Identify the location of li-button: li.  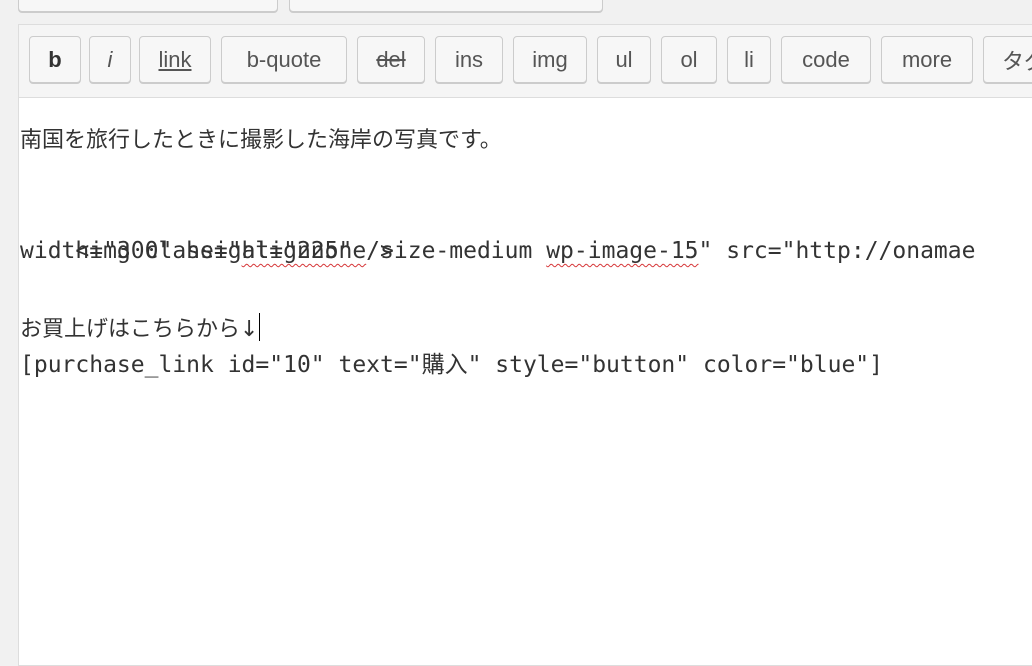
(749, 59).